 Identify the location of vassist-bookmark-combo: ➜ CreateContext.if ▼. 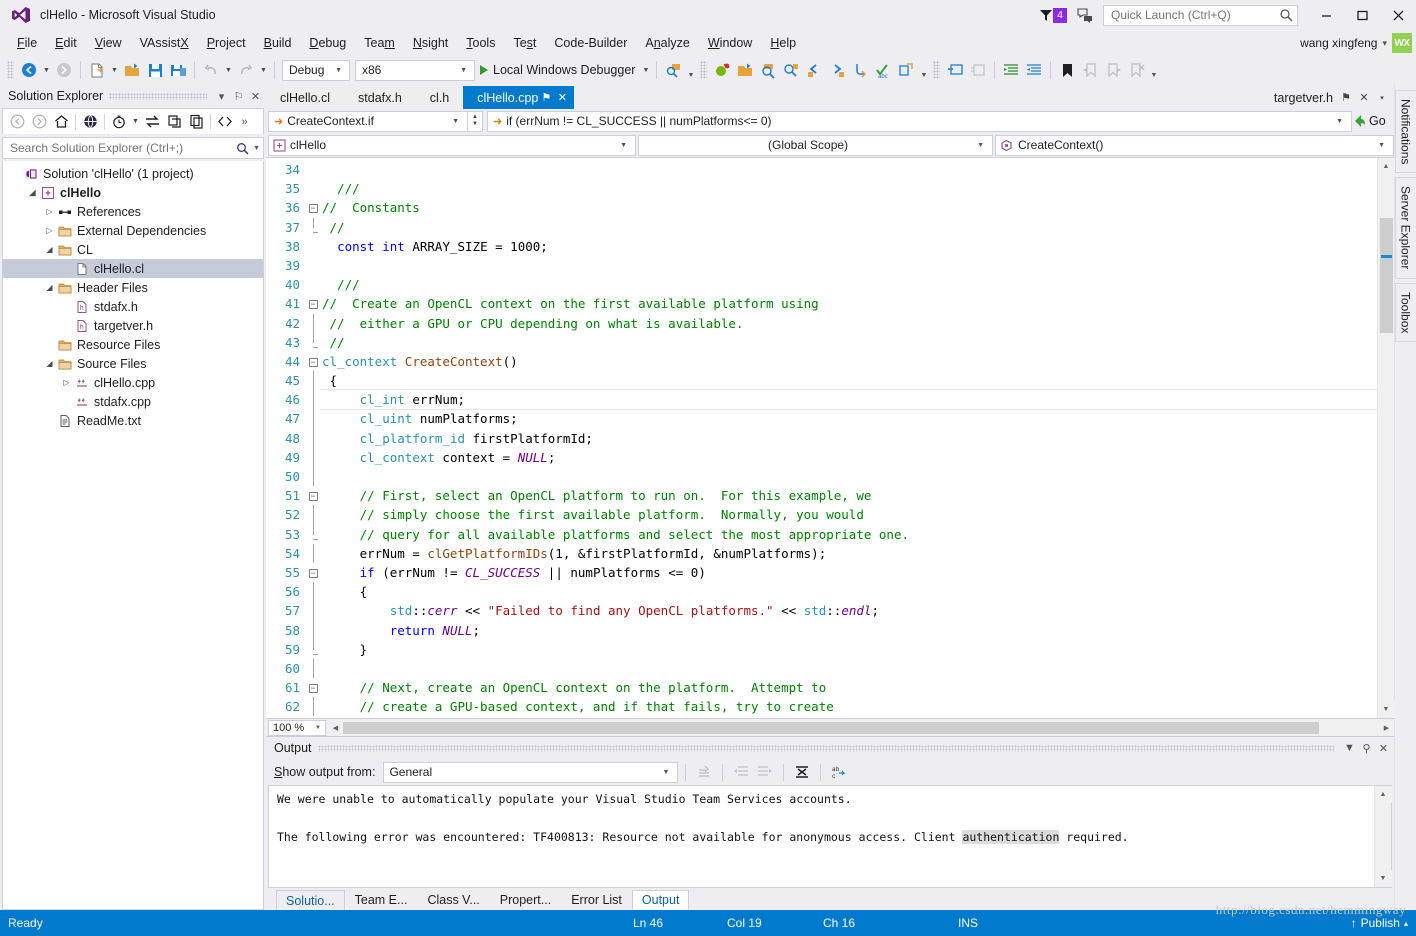
(368, 121).